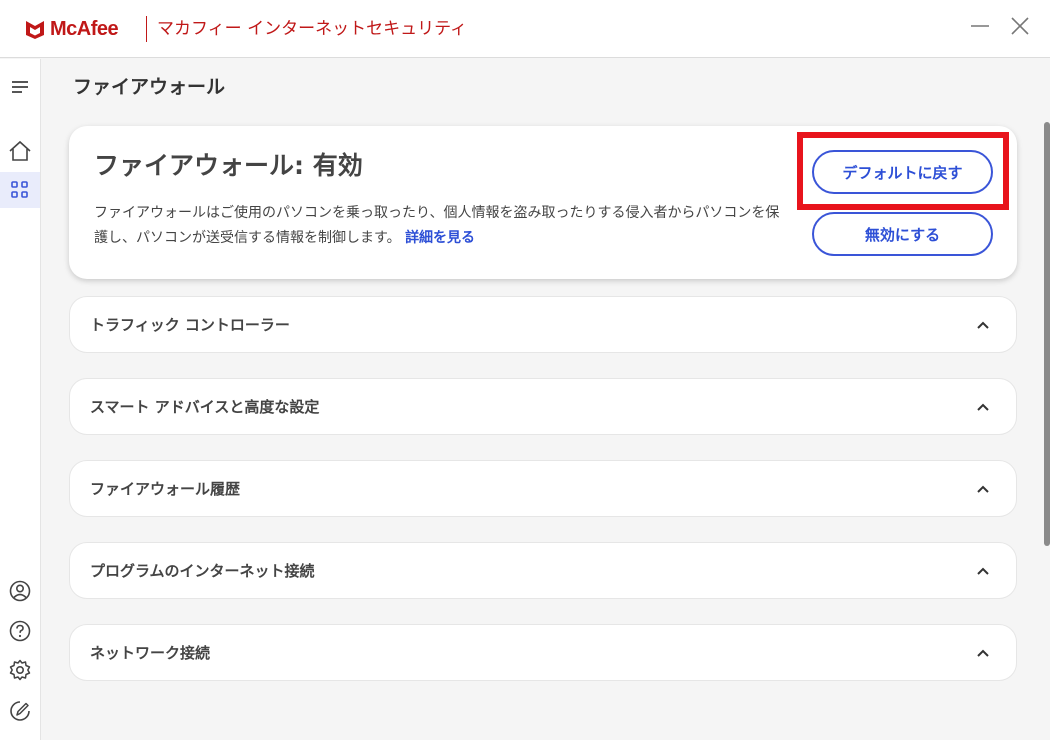 The height and width of the screenshot is (740, 1050). What do you see at coordinates (440, 238) in the screenshot?
I see `learn-more-link: 詳細を見る` at bounding box center [440, 238].